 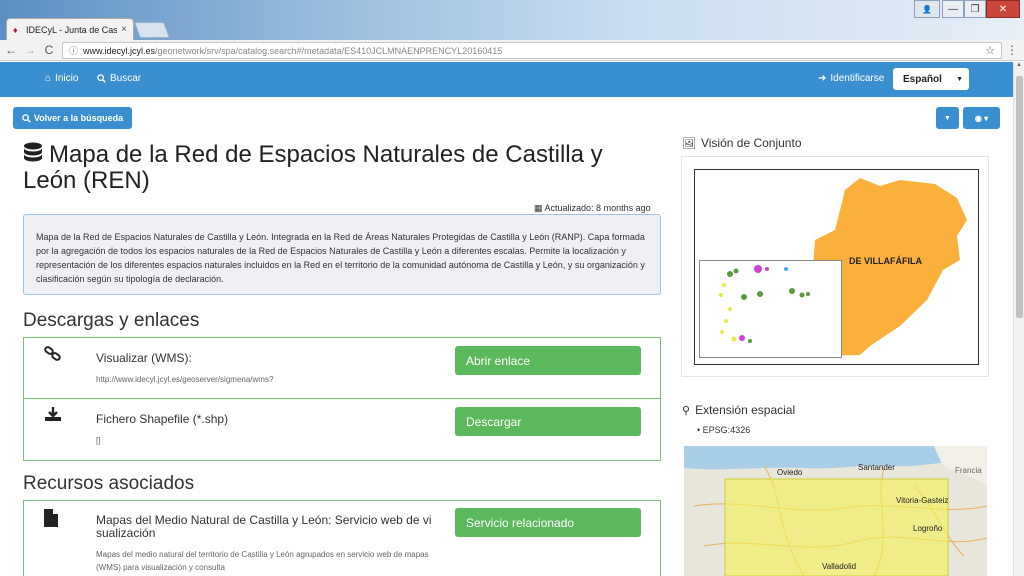 What do you see at coordinates (11, 50) in the screenshot?
I see `back-icon: ←` at bounding box center [11, 50].